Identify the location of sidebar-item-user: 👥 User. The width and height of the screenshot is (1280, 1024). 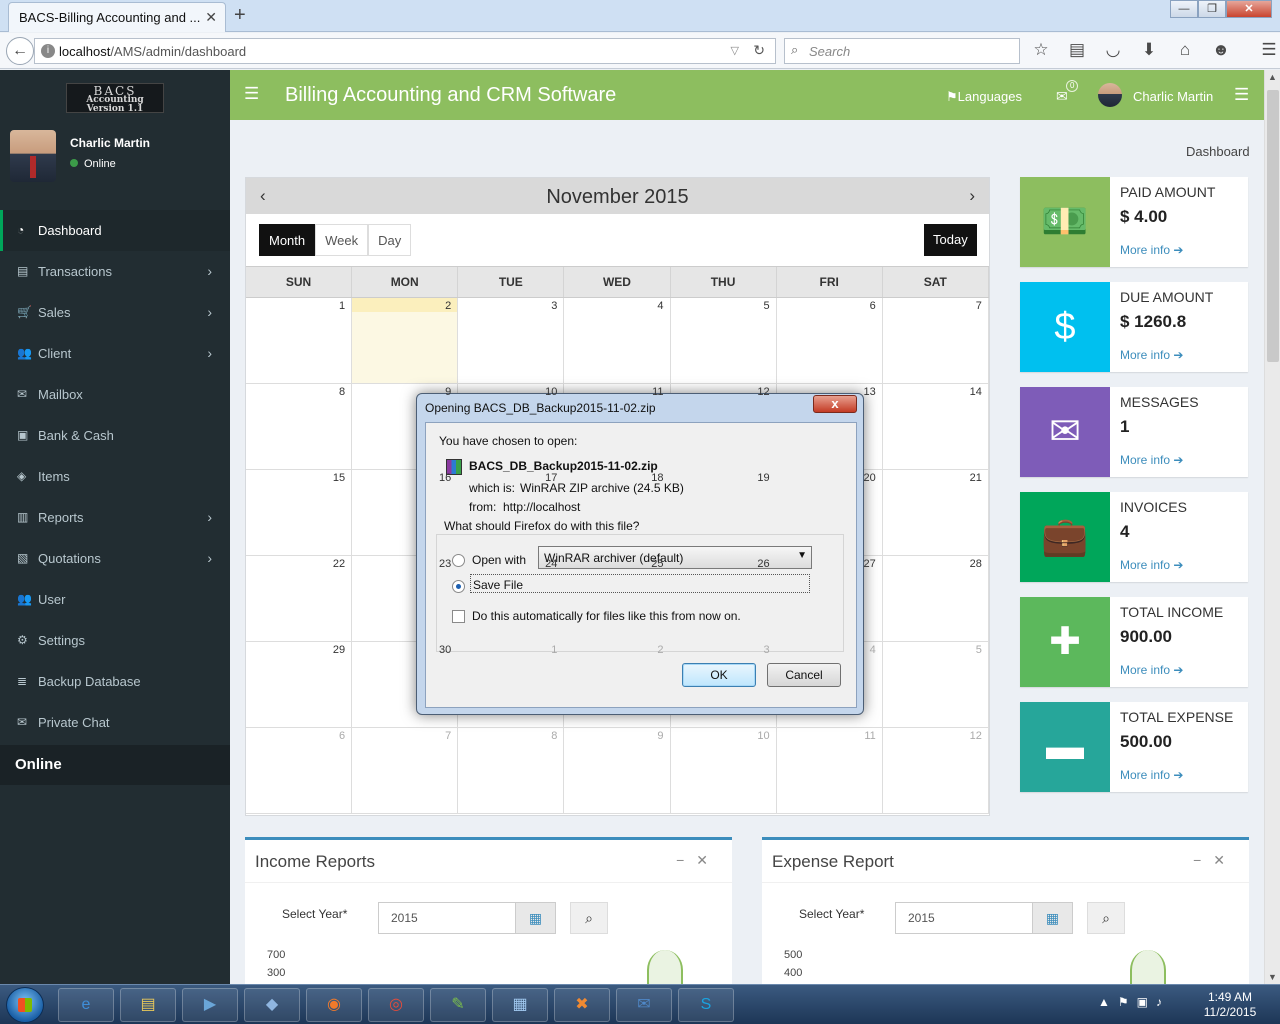
(115, 599).